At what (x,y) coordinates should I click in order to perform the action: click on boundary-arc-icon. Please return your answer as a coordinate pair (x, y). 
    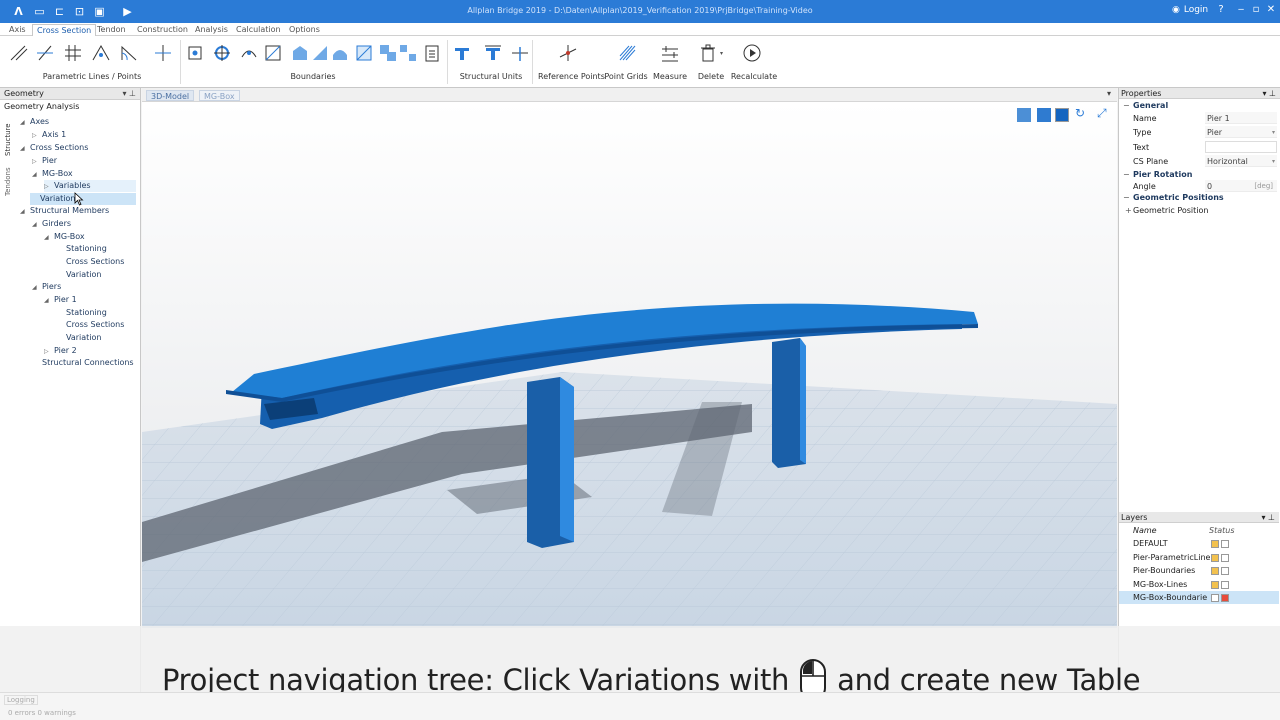
    Looking at the image, I should click on (340, 53).